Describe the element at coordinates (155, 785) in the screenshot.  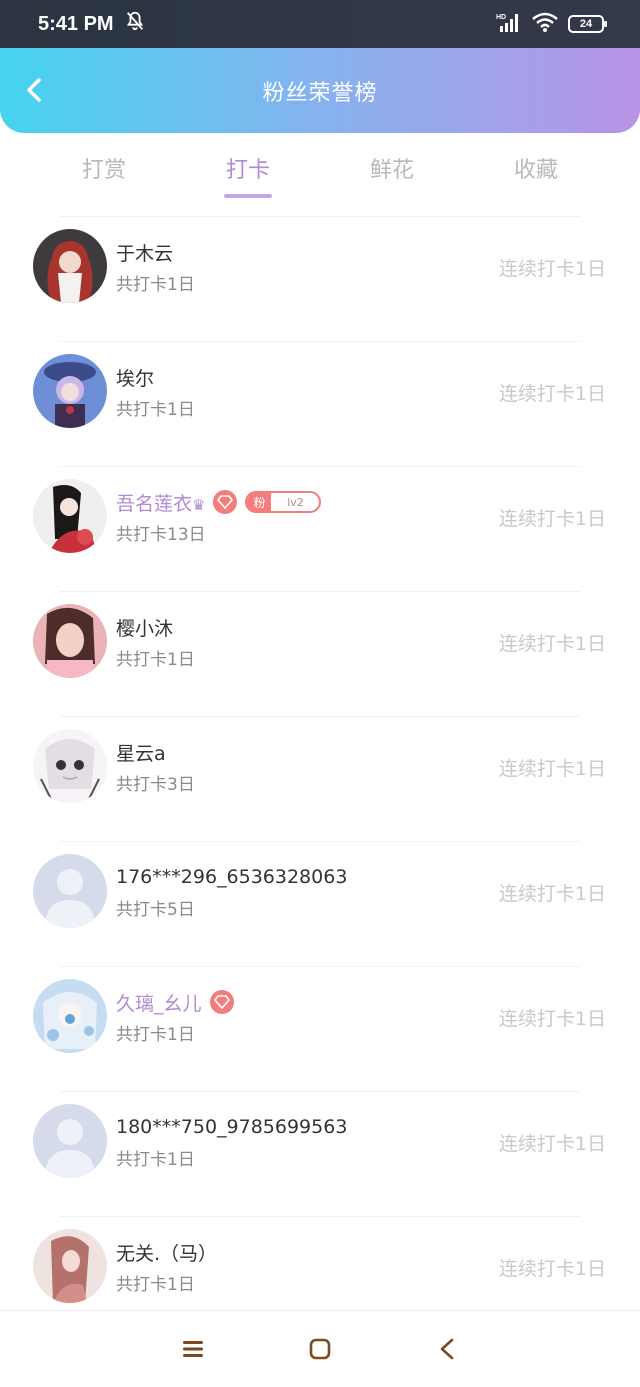
I see `total-checkins: 共打卡3日` at that location.